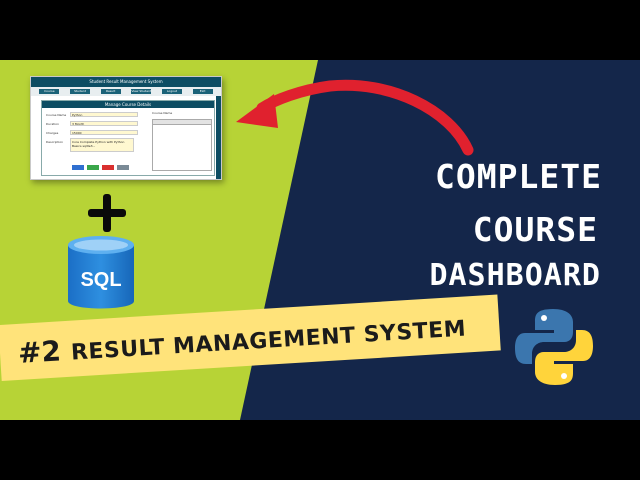 The image size is (640, 480). I want to click on mini-nav-student: Student, so click(79, 91).